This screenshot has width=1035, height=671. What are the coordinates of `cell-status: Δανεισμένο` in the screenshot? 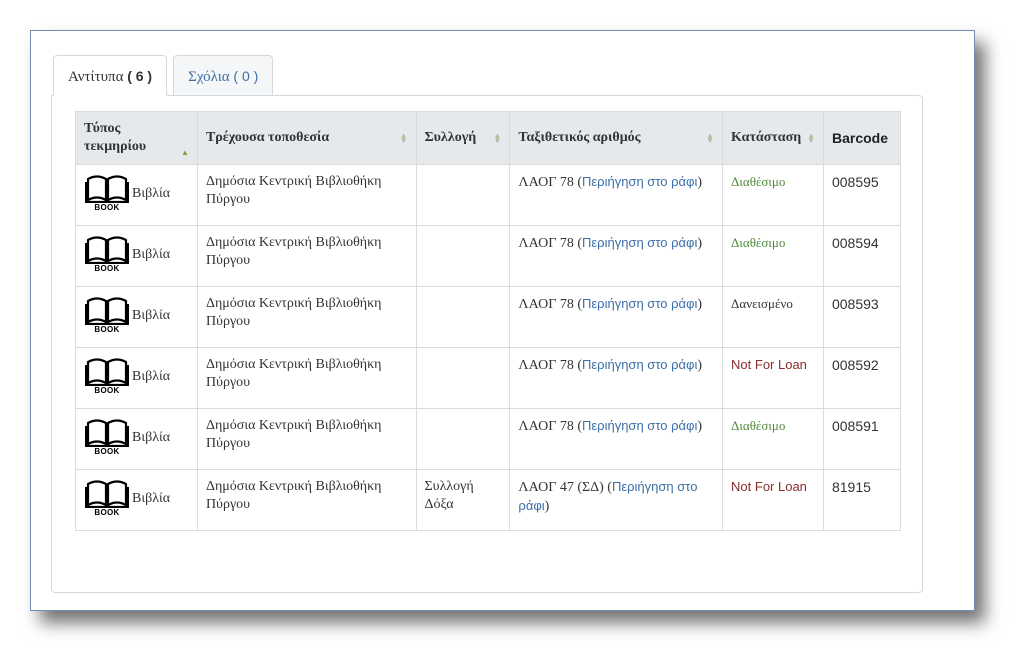 It's located at (773, 317).